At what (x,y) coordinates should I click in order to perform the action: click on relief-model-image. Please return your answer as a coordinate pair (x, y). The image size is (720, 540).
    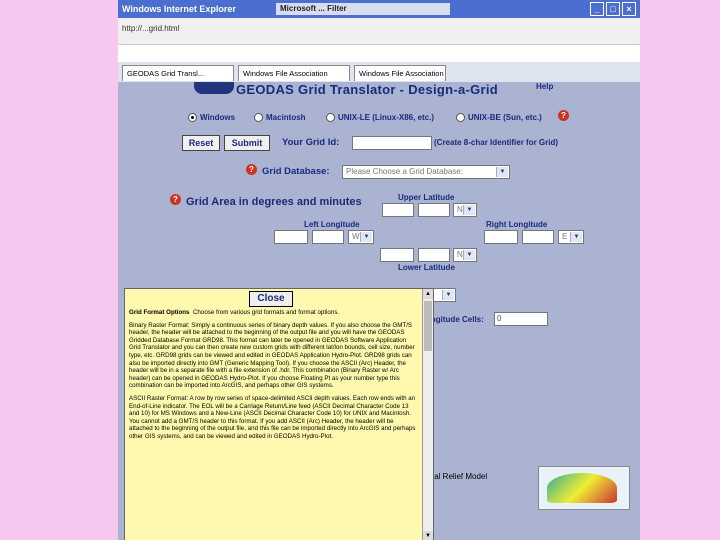
    Looking at the image, I should click on (584, 488).